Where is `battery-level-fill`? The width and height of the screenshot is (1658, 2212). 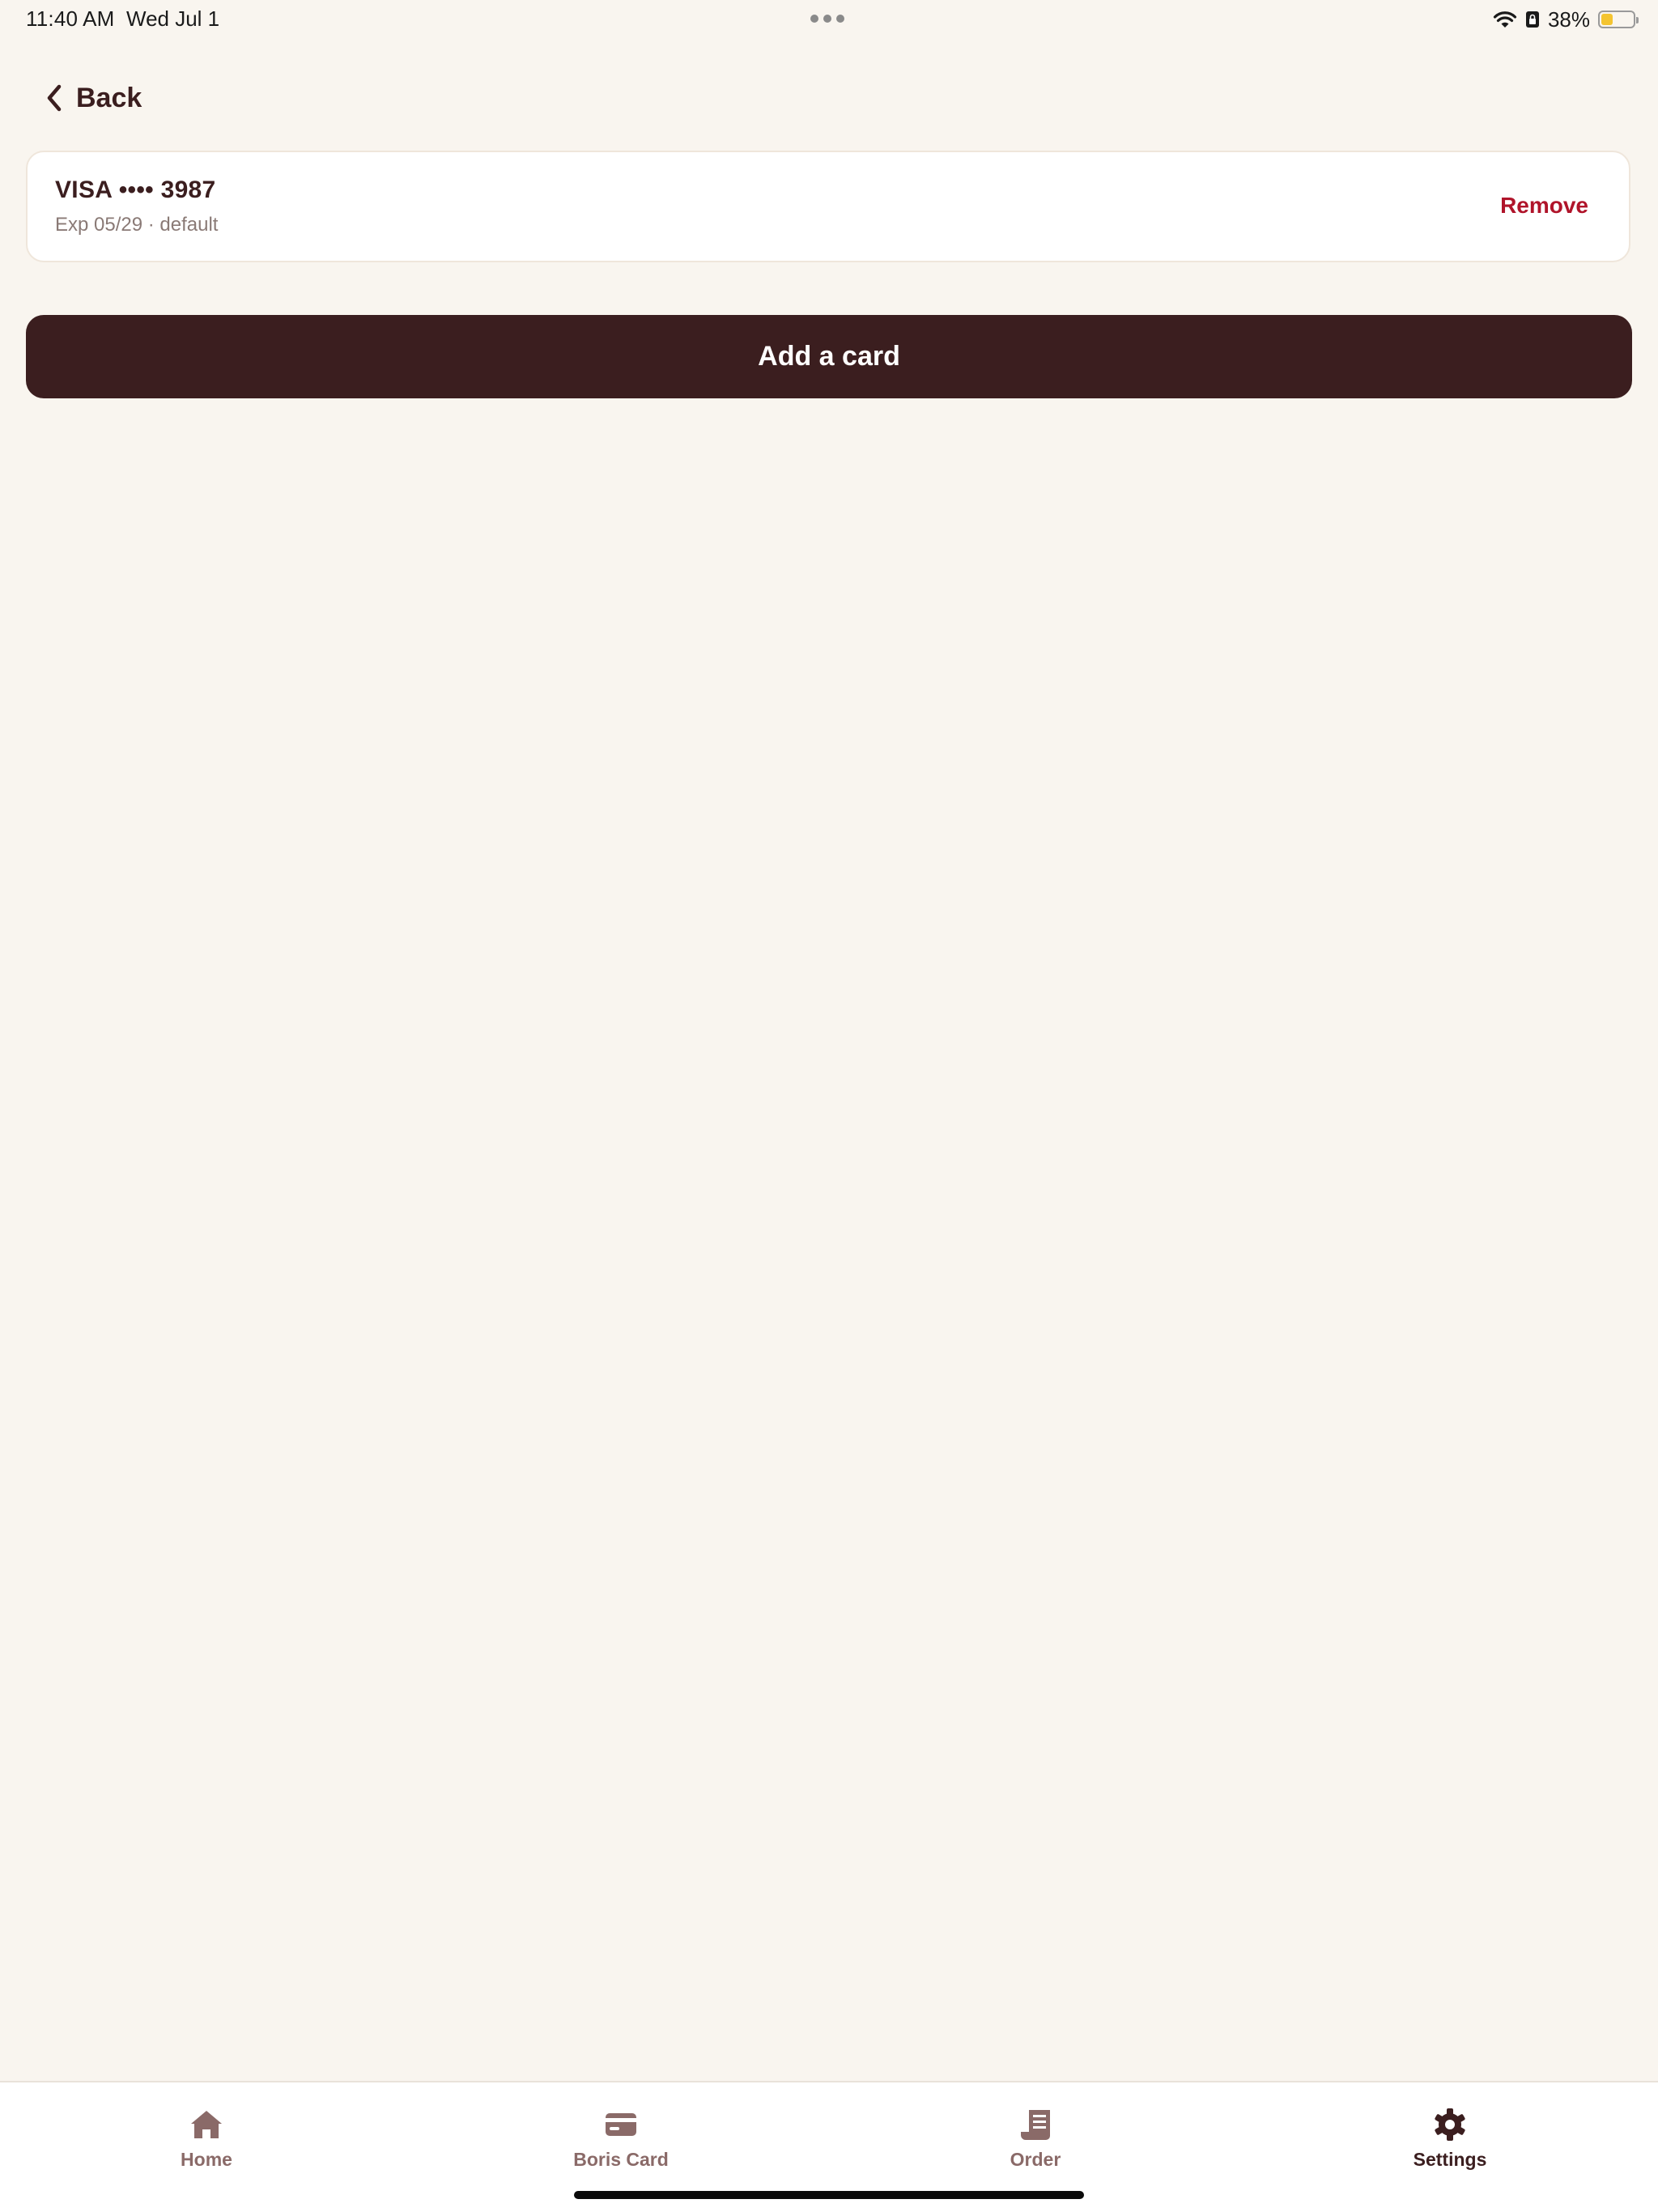 battery-level-fill is located at coordinates (1607, 19).